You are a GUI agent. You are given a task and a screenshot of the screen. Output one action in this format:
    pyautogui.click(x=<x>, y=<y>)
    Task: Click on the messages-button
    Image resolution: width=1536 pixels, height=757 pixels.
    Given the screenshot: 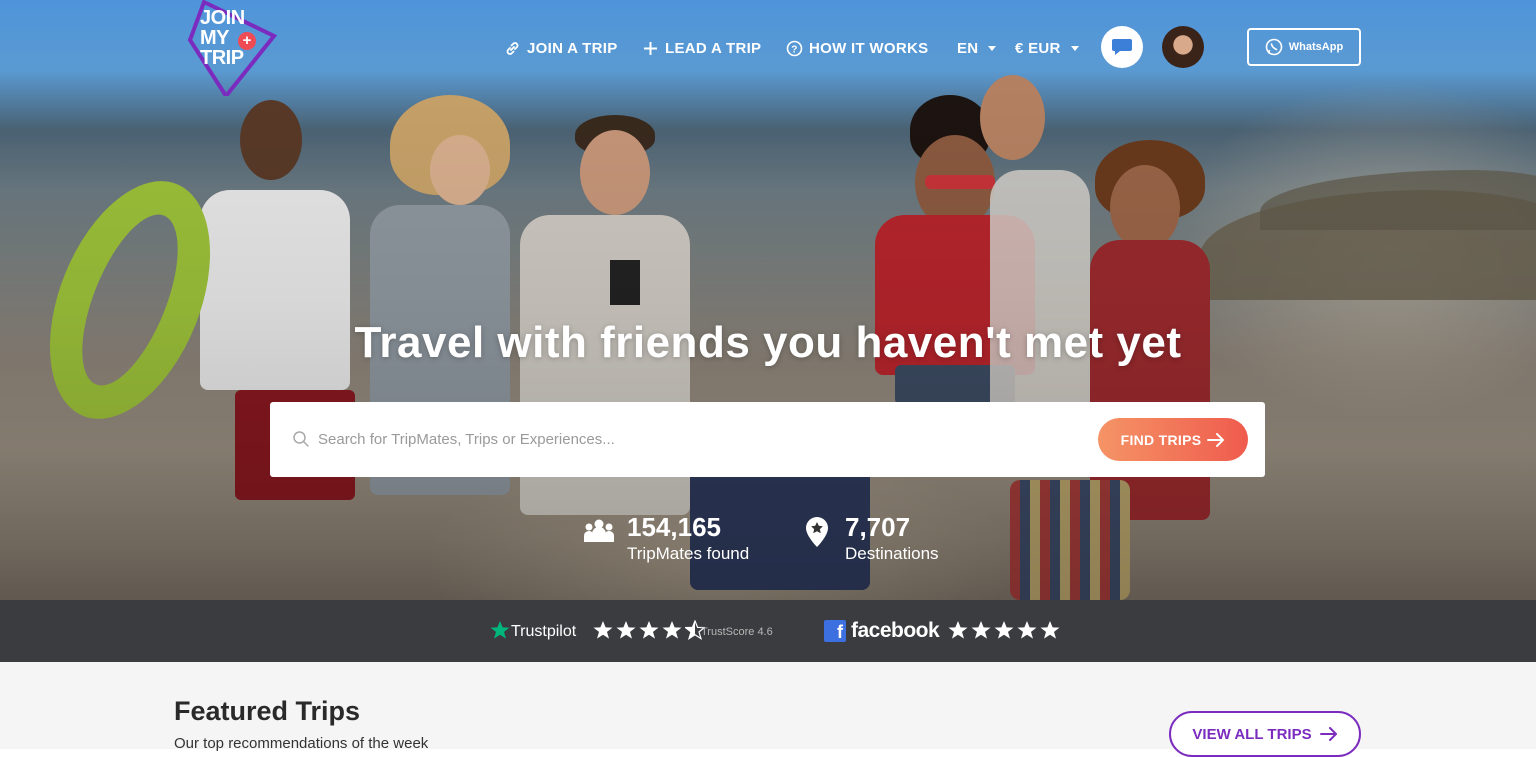 What is the action you would take?
    pyautogui.click(x=1122, y=47)
    